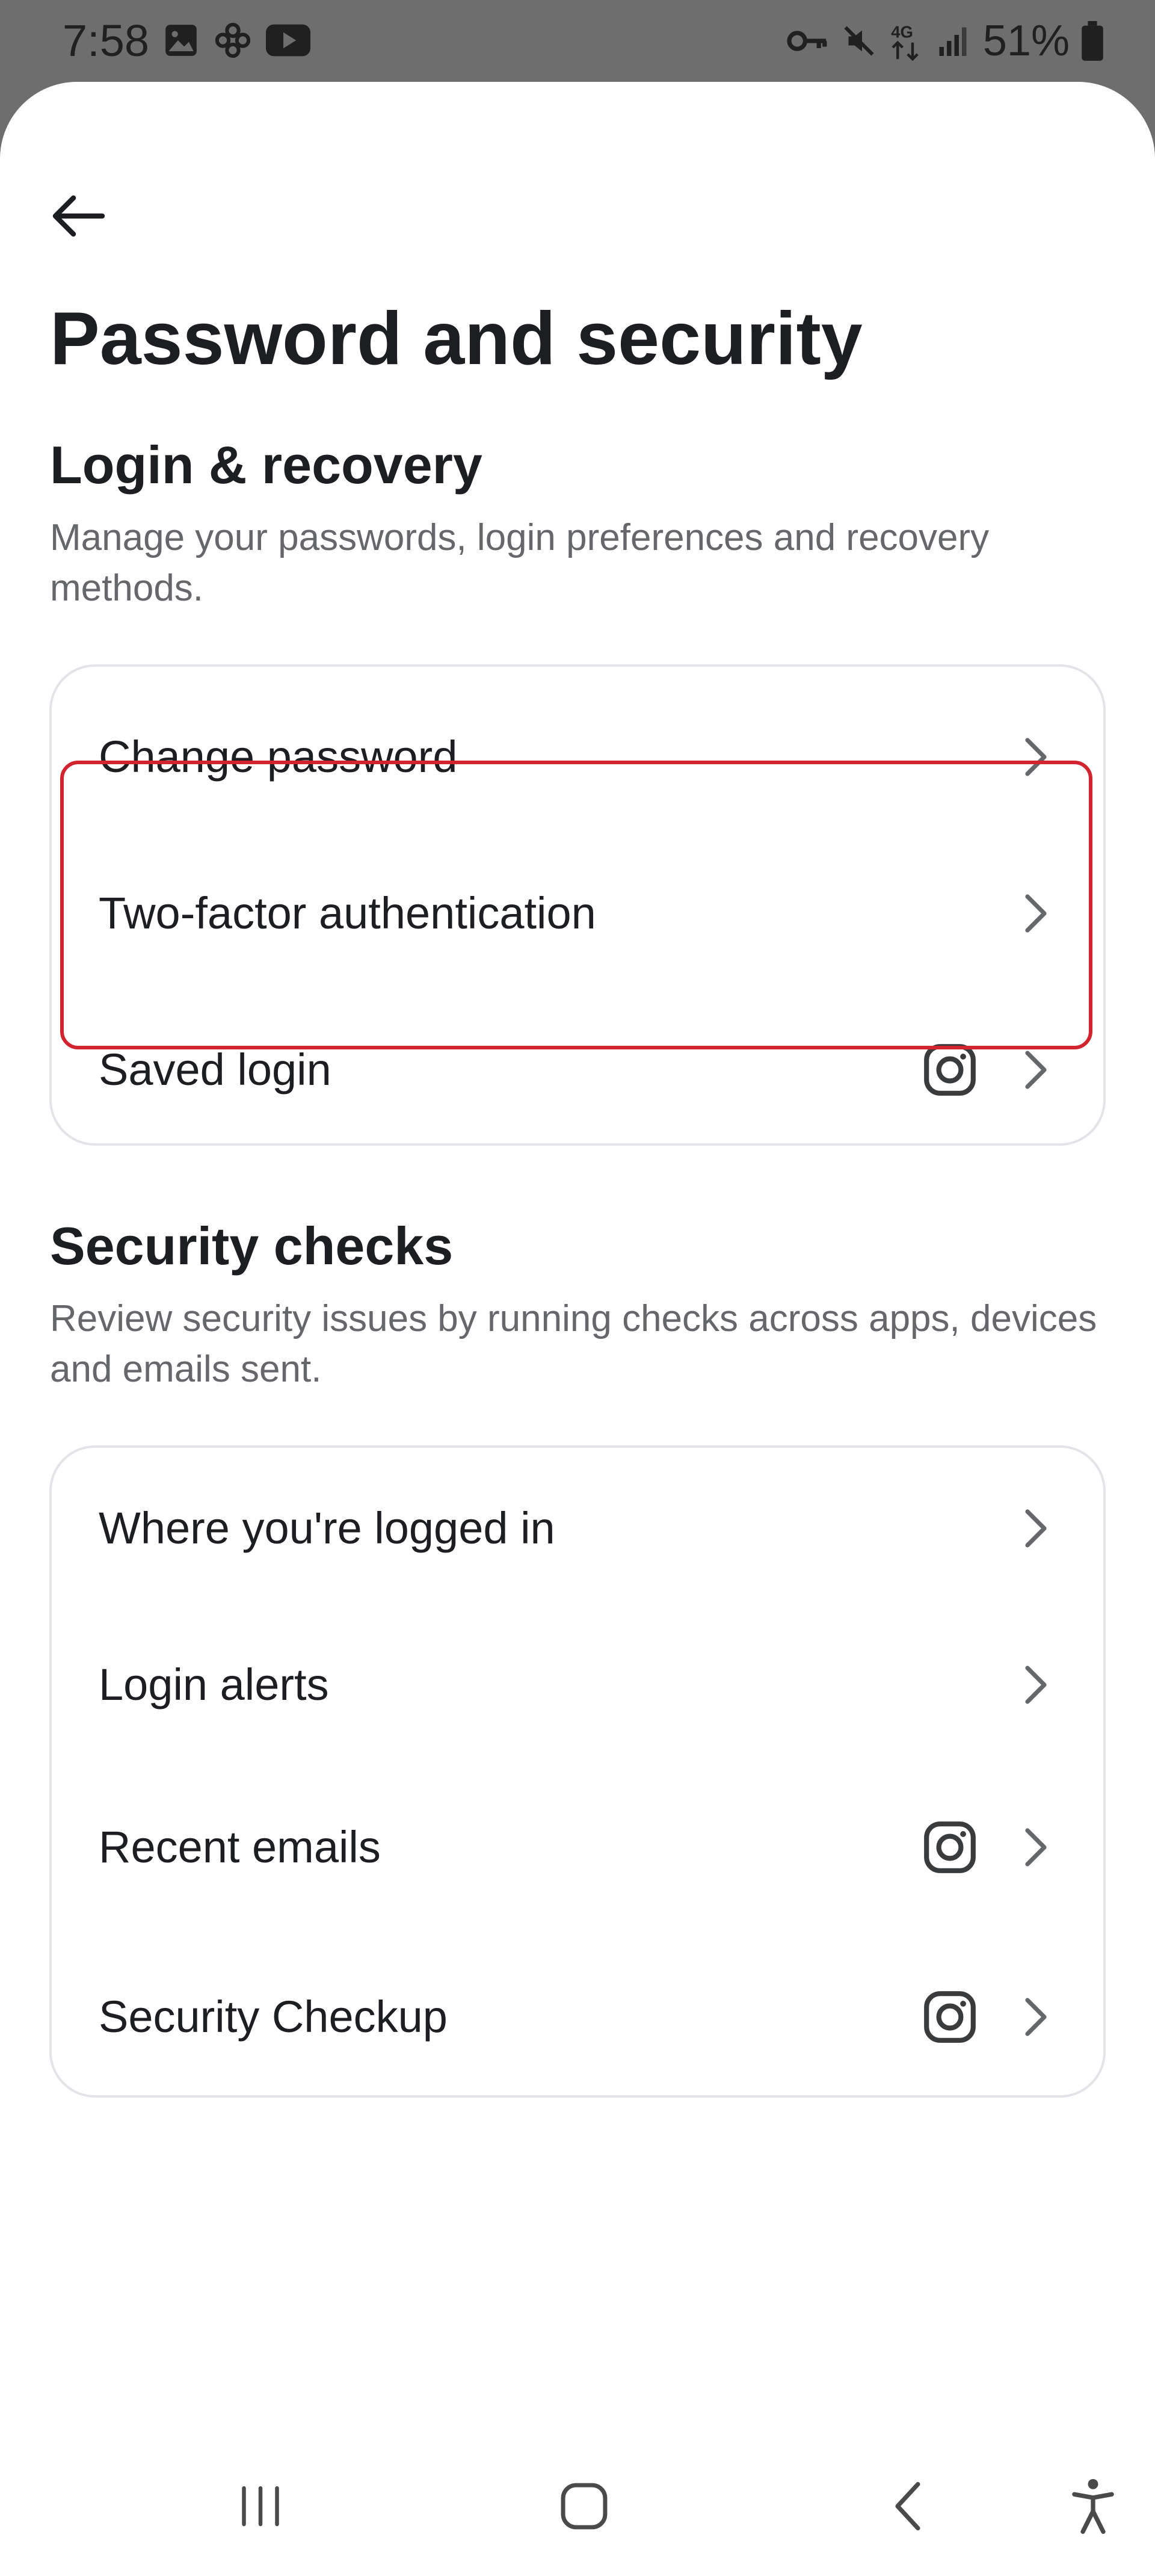 Image resolution: width=1155 pixels, height=2576 pixels. Describe the element at coordinates (181, 40) in the screenshot. I see `gallery-icon` at that location.